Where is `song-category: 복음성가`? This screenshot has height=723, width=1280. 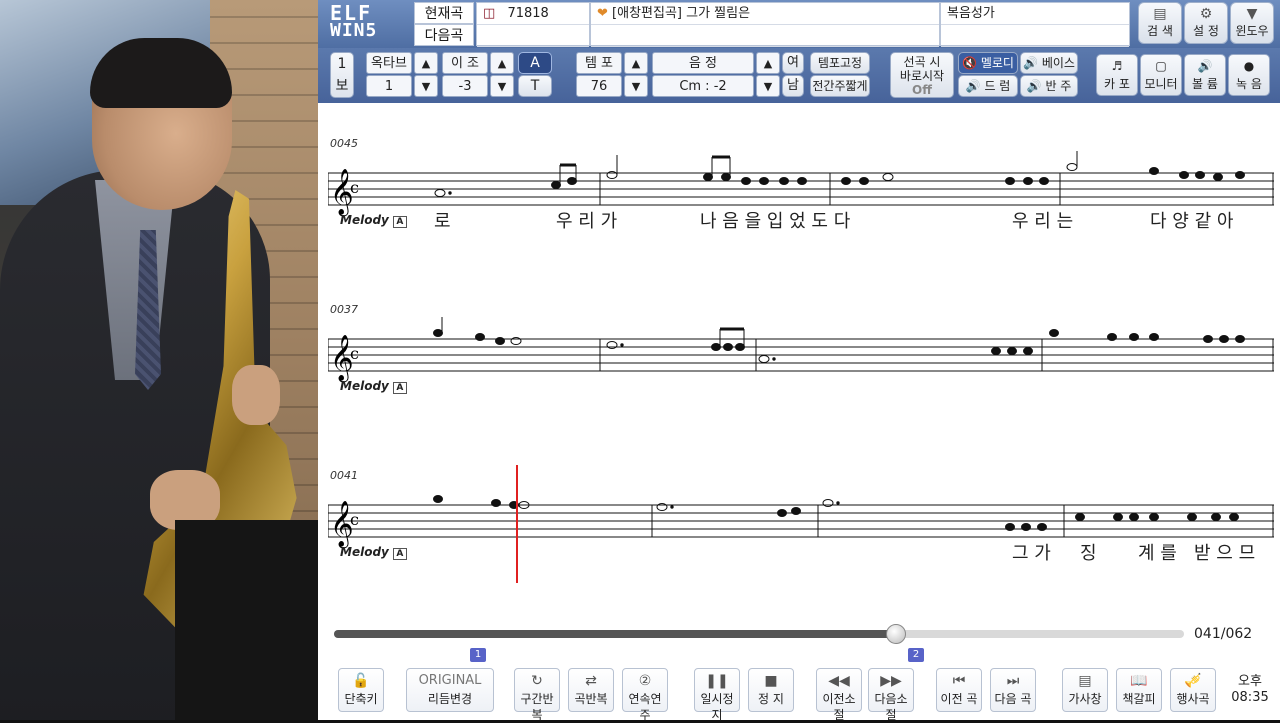
song-category: 복음성가 is located at coordinates (1035, 14).